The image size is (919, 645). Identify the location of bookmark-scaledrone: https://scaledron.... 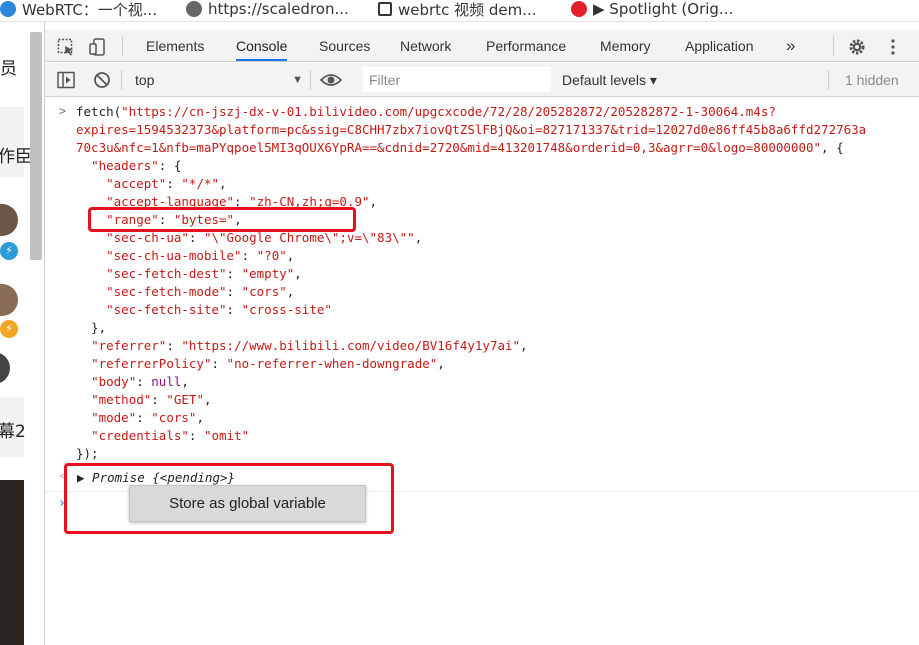
(267, 9).